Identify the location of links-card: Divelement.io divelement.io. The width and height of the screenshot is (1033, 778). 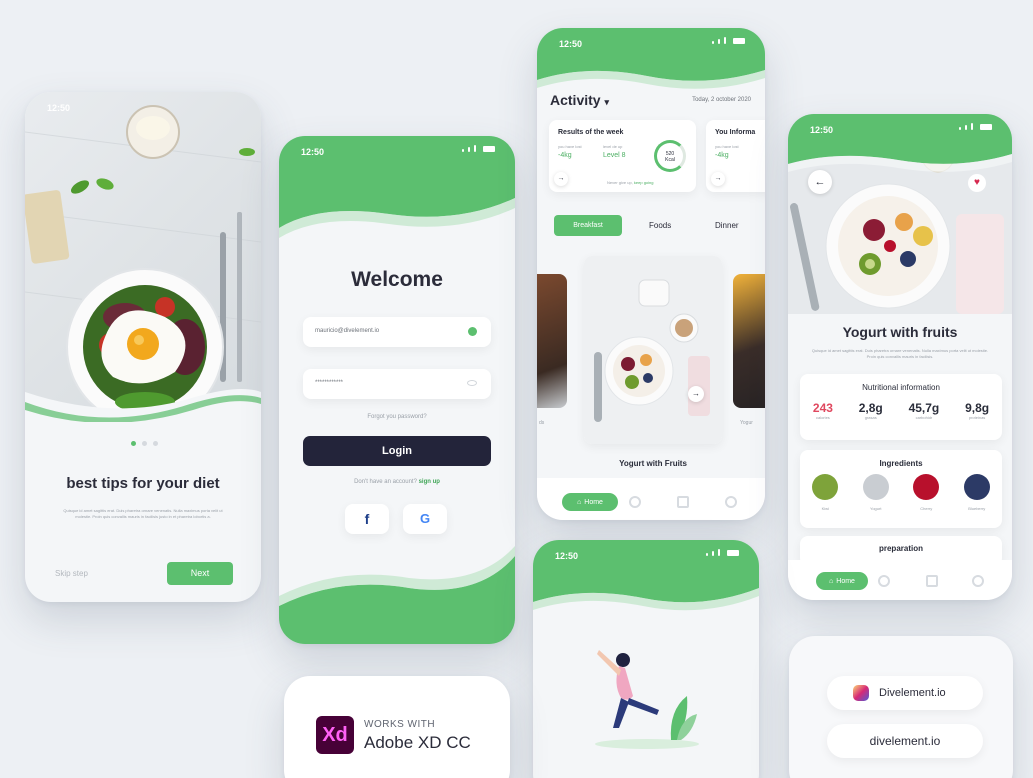
(901, 707).